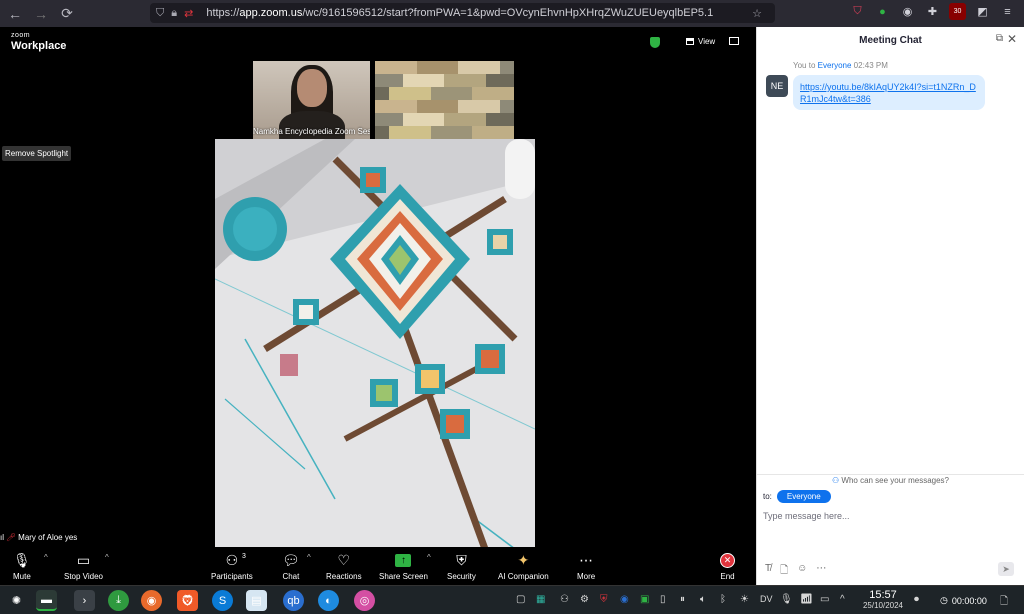 The height and width of the screenshot is (614, 1024). I want to click on account-icon: ◉, so click(907, 11).